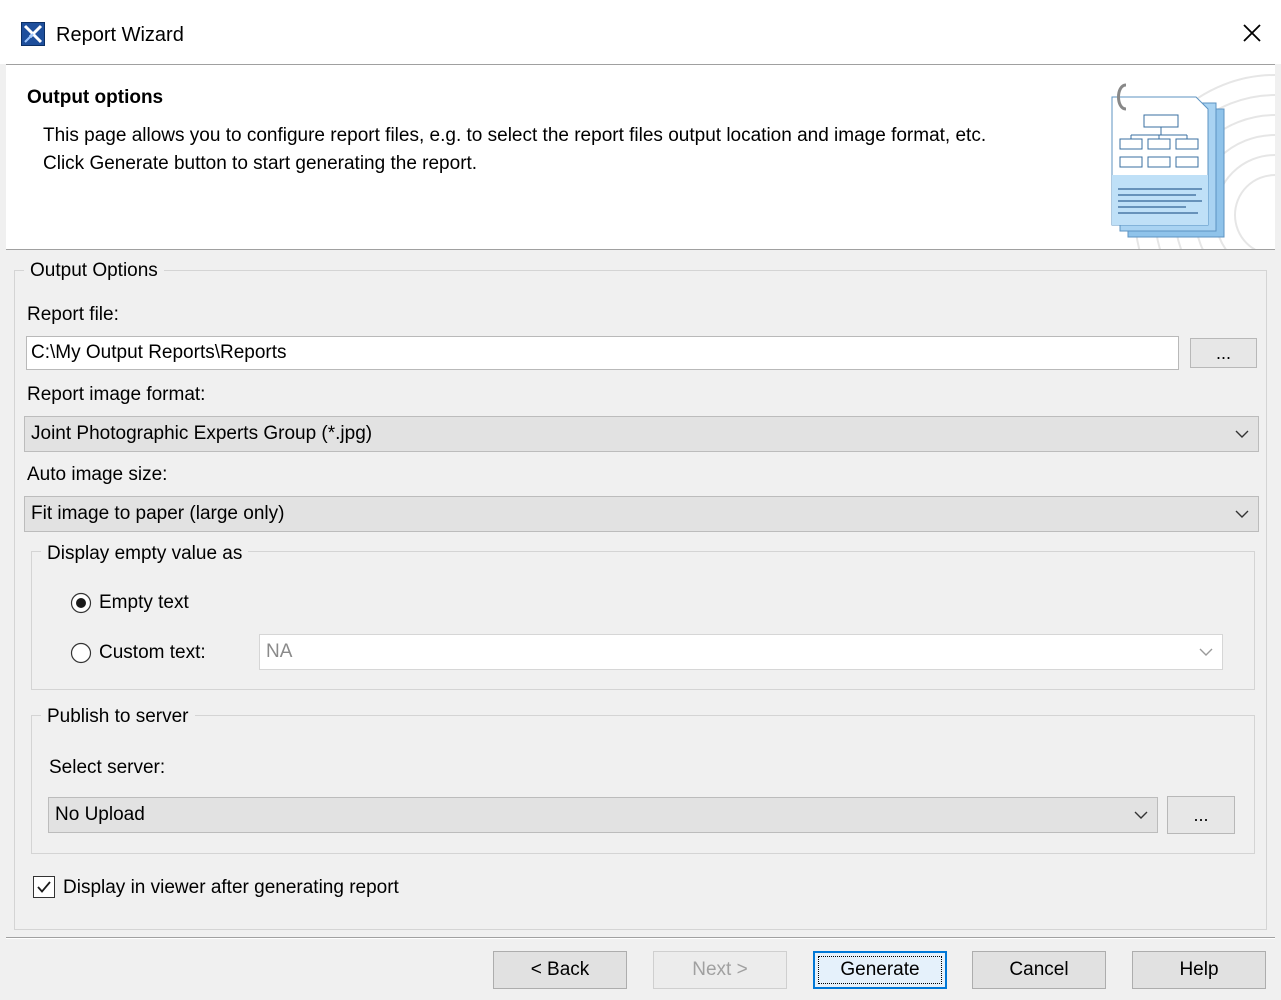 The height and width of the screenshot is (1000, 1281). Describe the element at coordinates (202, 433) in the screenshot. I see `report-image-format-value: Joint Photographic Experts Group (*.jpg)` at that location.